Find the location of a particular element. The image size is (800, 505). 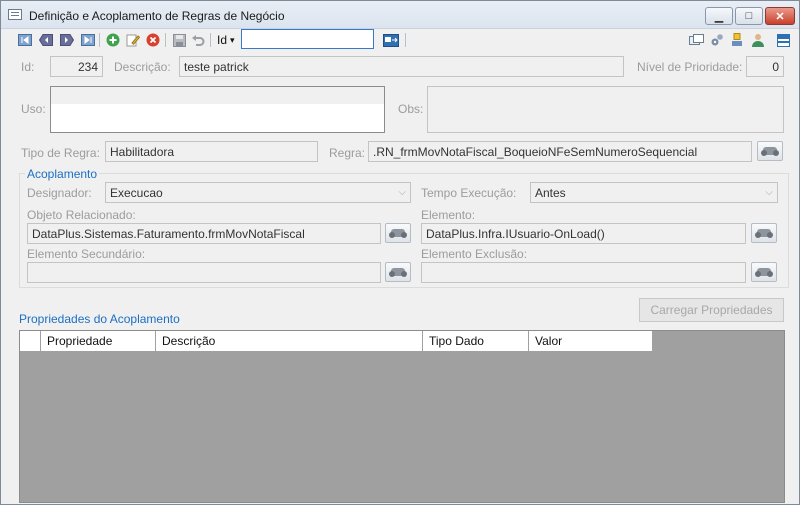

settings-gear-icon is located at coordinates (717, 40).